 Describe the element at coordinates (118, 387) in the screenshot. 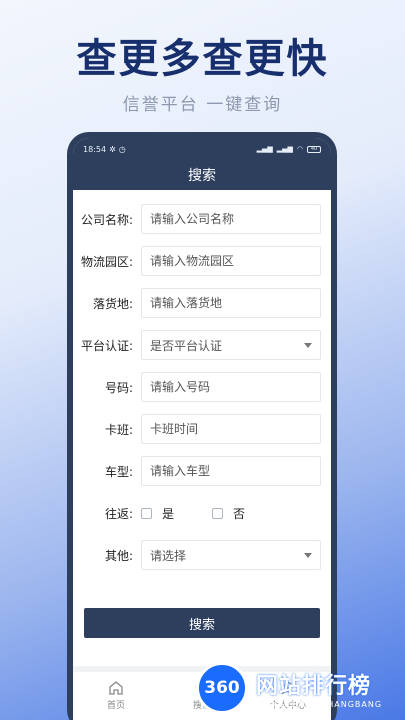

I see `number-label: 号码:` at that location.